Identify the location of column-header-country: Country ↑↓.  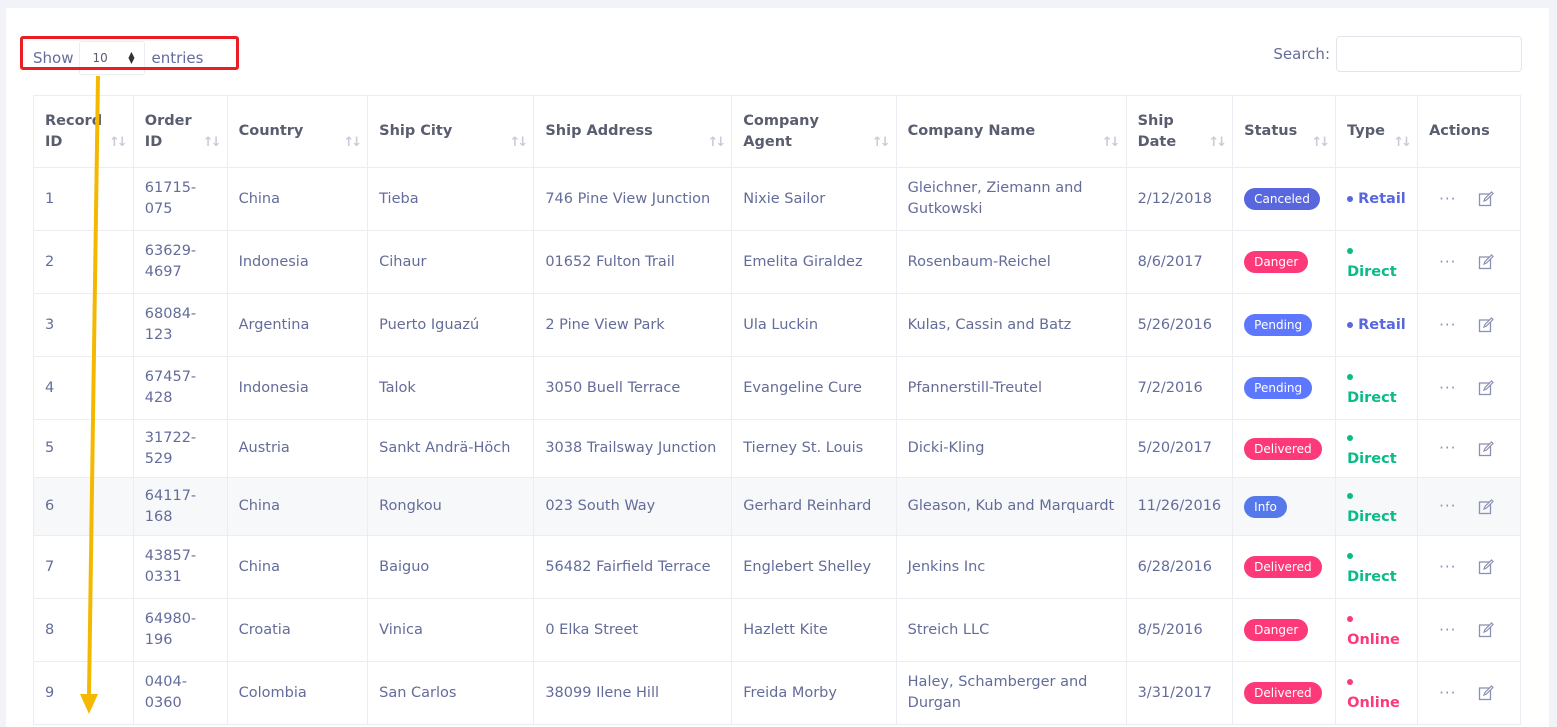
(297, 131).